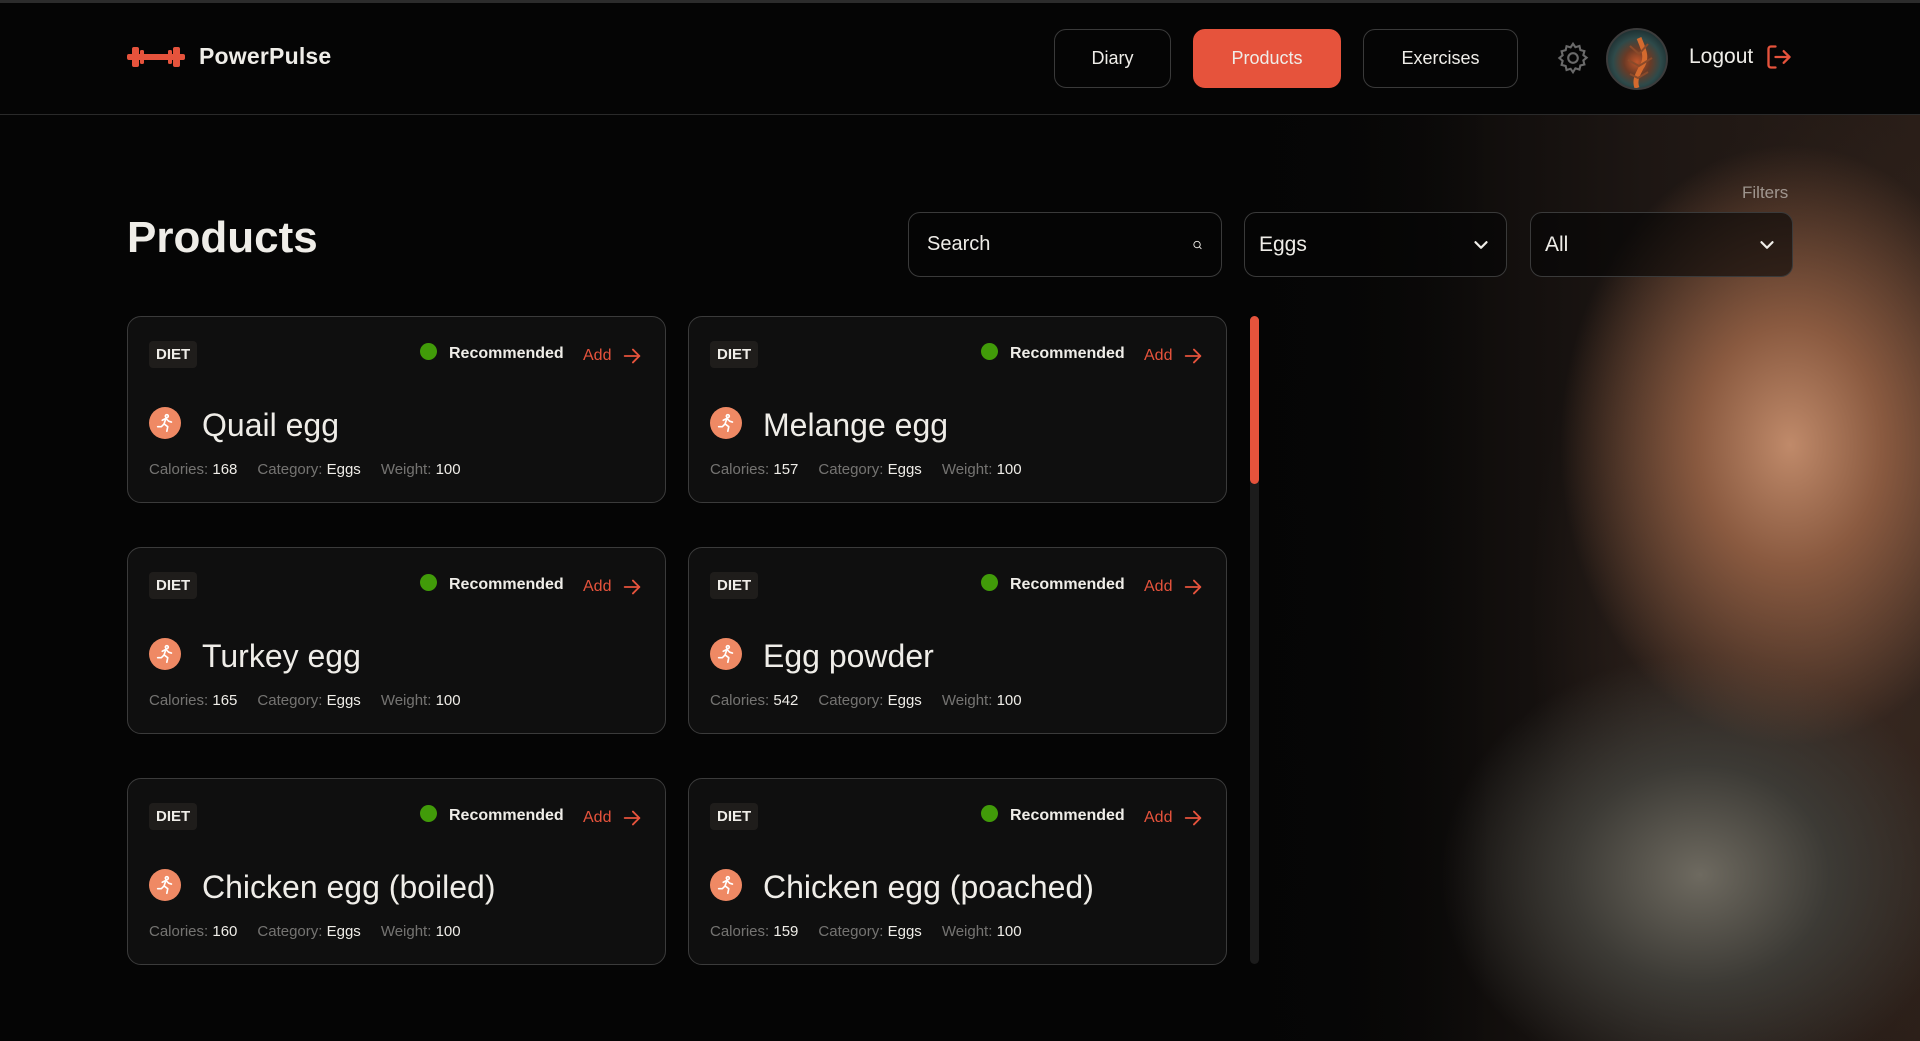 The width and height of the screenshot is (1920, 1041). Describe the element at coordinates (270, 425) in the screenshot. I see `product-name: Quail egg` at that location.